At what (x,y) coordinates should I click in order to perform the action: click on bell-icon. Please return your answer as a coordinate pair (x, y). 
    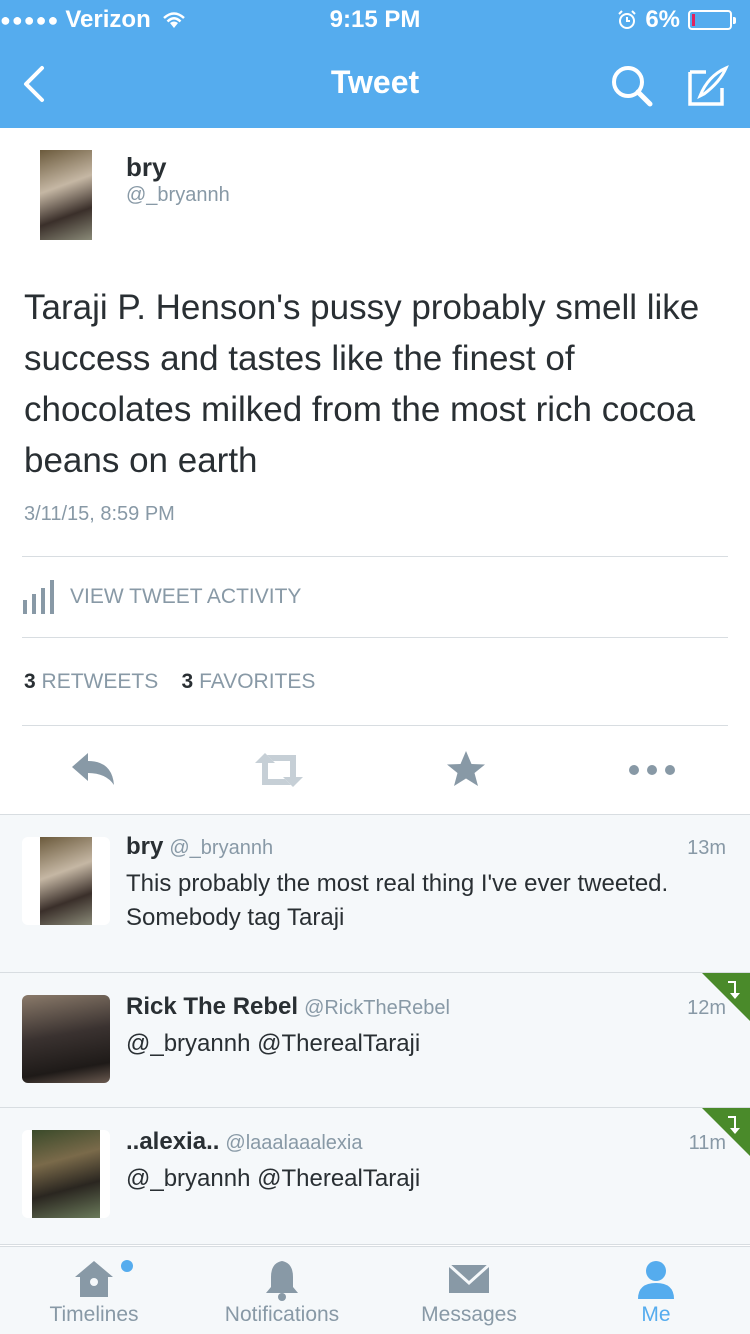
    Looking at the image, I should click on (282, 1281).